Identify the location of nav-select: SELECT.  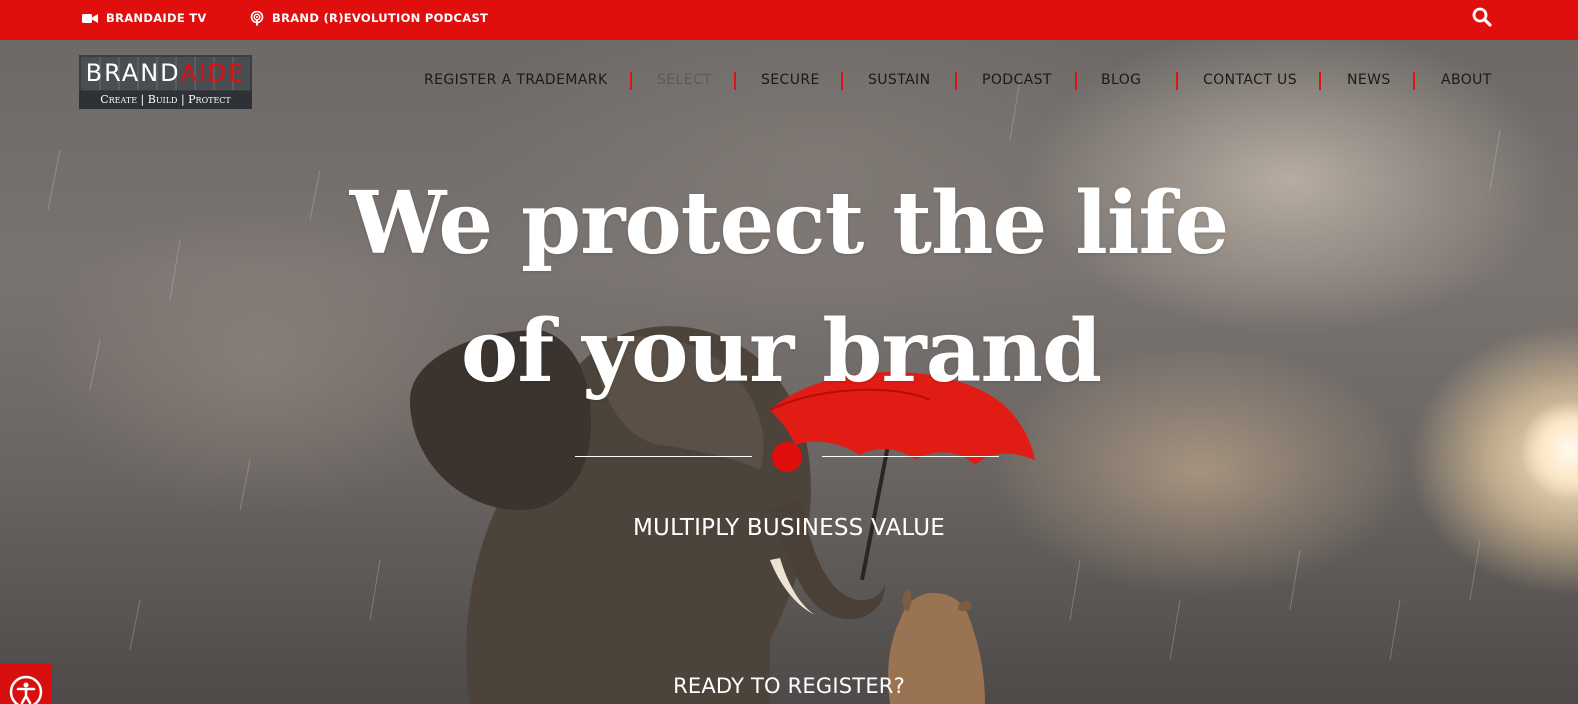
(684, 80).